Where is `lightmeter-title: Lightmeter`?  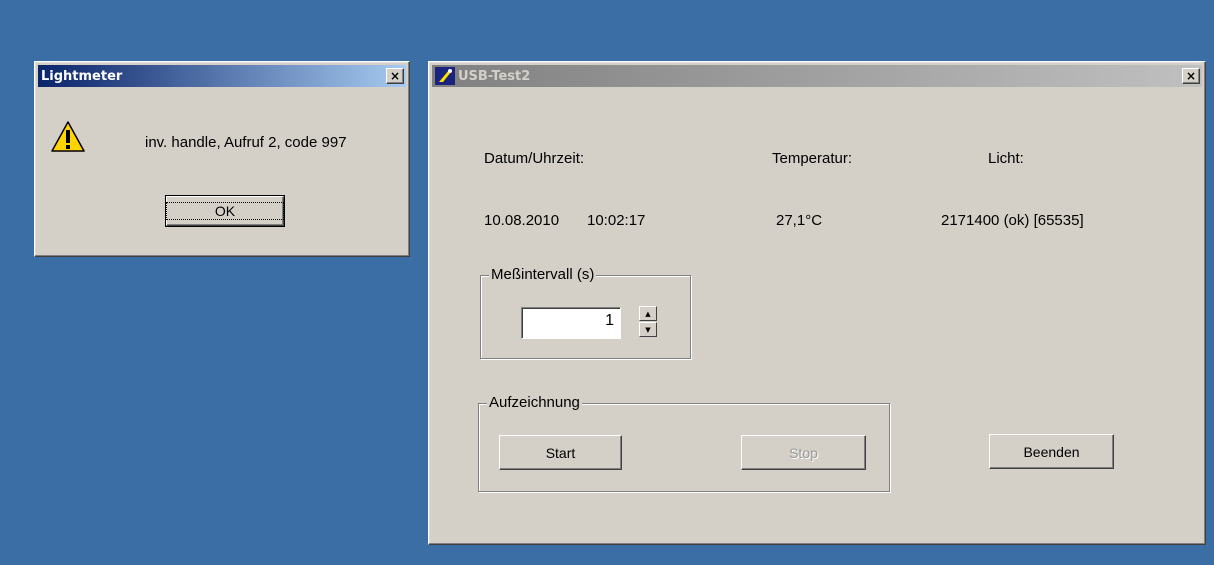 lightmeter-title: Lightmeter is located at coordinates (82, 76).